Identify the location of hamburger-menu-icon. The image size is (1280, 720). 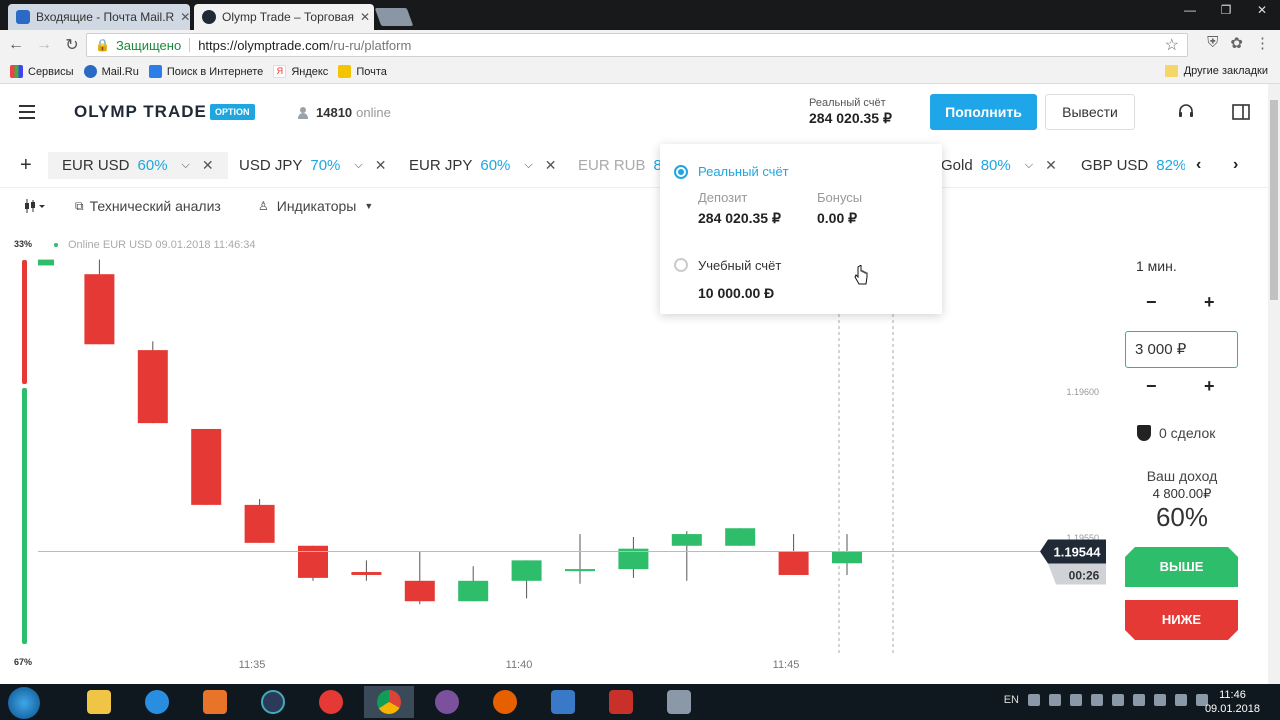
(27, 114).